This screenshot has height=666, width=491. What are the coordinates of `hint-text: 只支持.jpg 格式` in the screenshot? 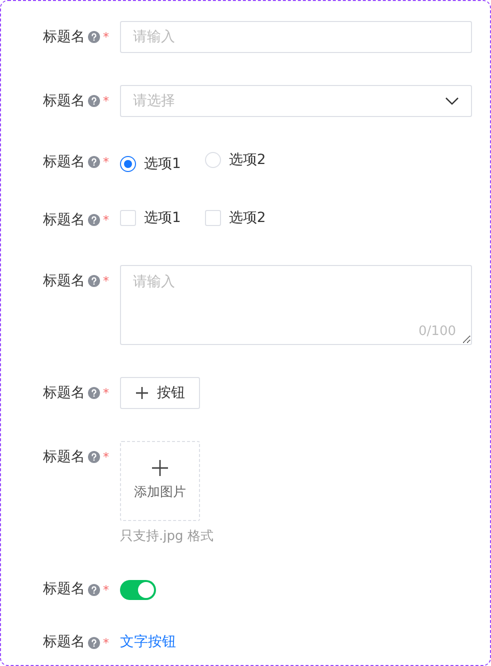 It's located at (167, 537).